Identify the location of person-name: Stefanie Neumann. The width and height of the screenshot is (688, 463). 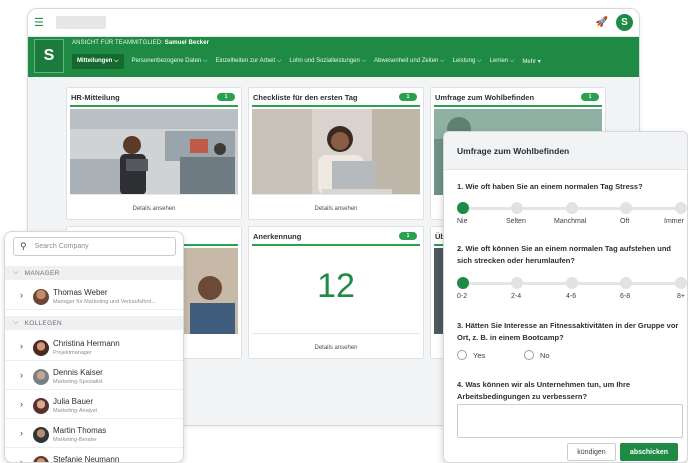
(86, 459).